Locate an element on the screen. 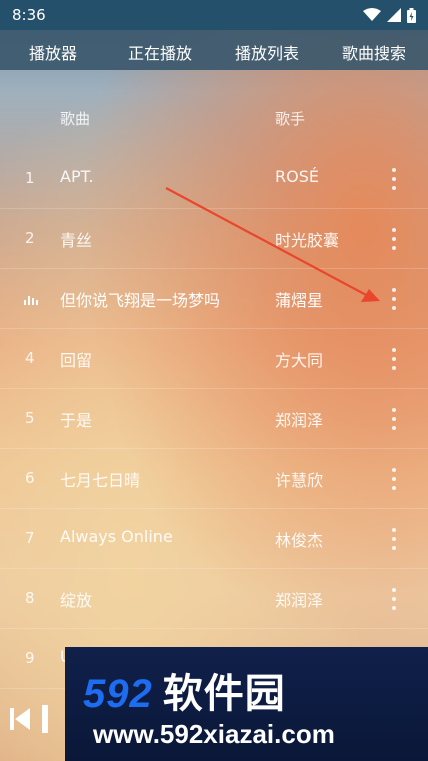 Image resolution: width=428 pixels, height=761 pixels. wifi-icon is located at coordinates (372, 14).